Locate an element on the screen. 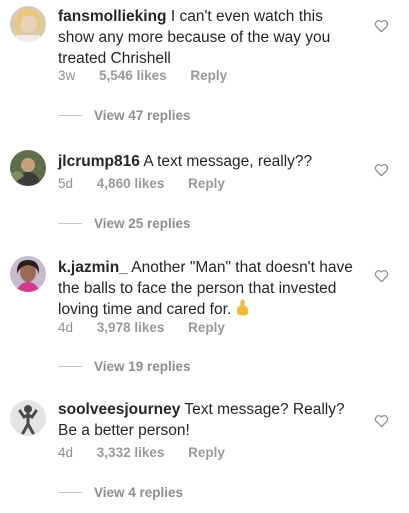 The height and width of the screenshot is (513, 409). comment-meta: 4d 3,978 likes Reply is located at coordinates (151, 327).